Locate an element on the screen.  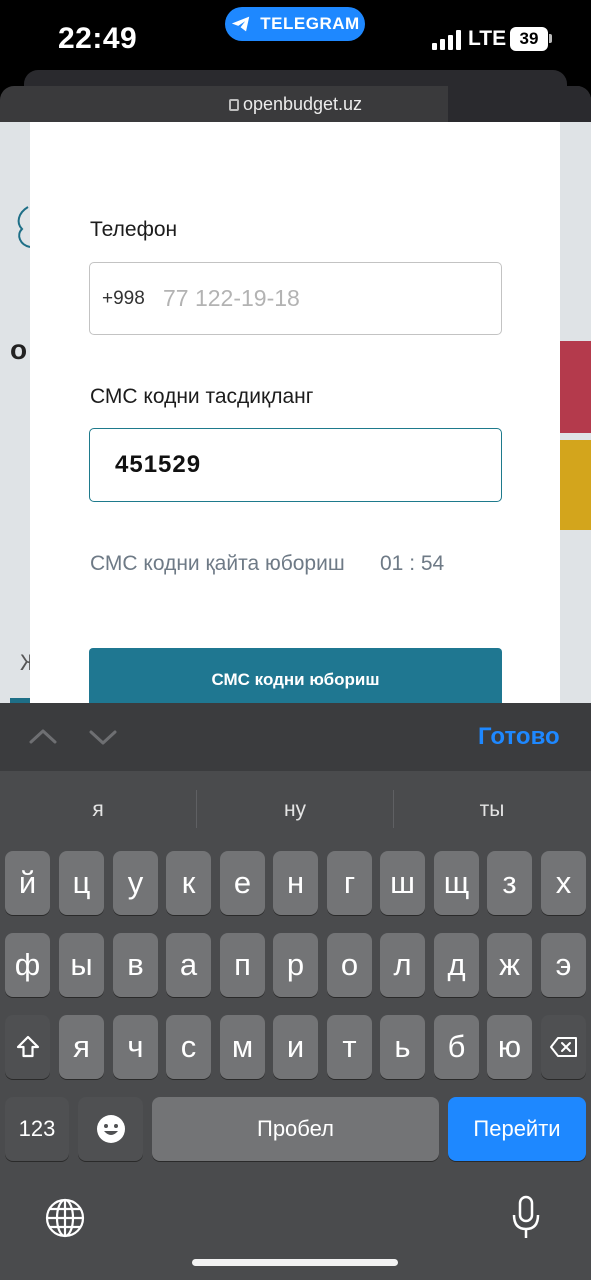
page-heading-fragment: о is located at coordinates (19, 349).